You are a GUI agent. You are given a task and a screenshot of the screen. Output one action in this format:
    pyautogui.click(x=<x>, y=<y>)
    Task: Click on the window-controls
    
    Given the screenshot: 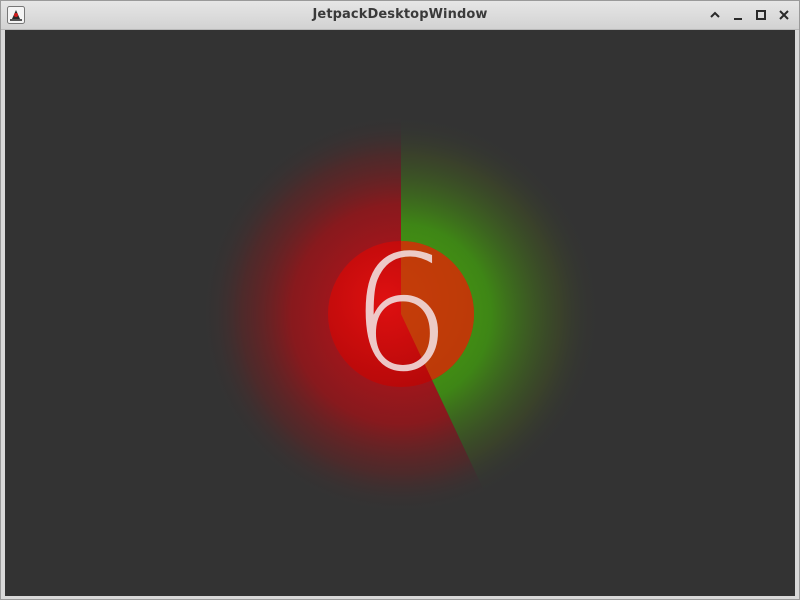 What is the action you would take?
    pyautogui.click(x=749, y=15)
    